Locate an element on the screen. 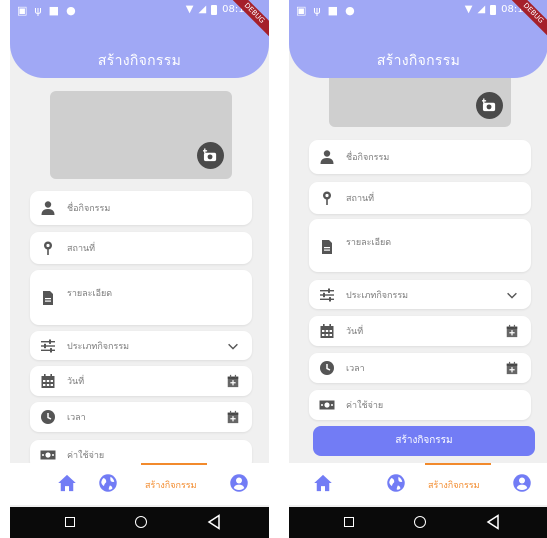 The image size is (547, 538). create-activity-button: สร้างกิจกรรม is located at coordinates (424, 441).